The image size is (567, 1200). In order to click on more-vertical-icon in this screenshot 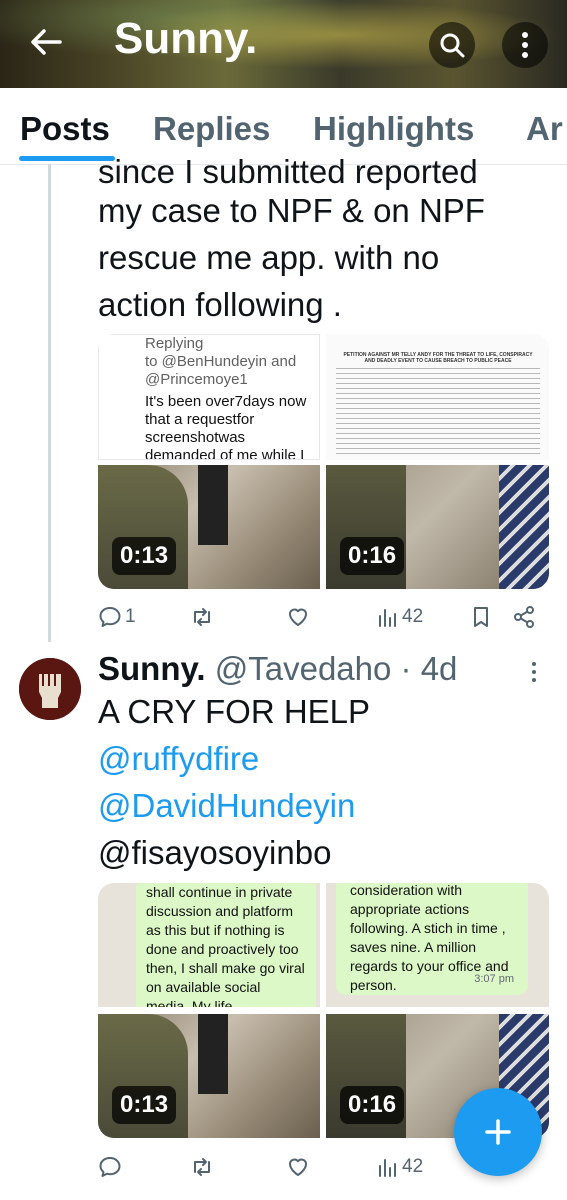, I will do `click(525, 45)`.